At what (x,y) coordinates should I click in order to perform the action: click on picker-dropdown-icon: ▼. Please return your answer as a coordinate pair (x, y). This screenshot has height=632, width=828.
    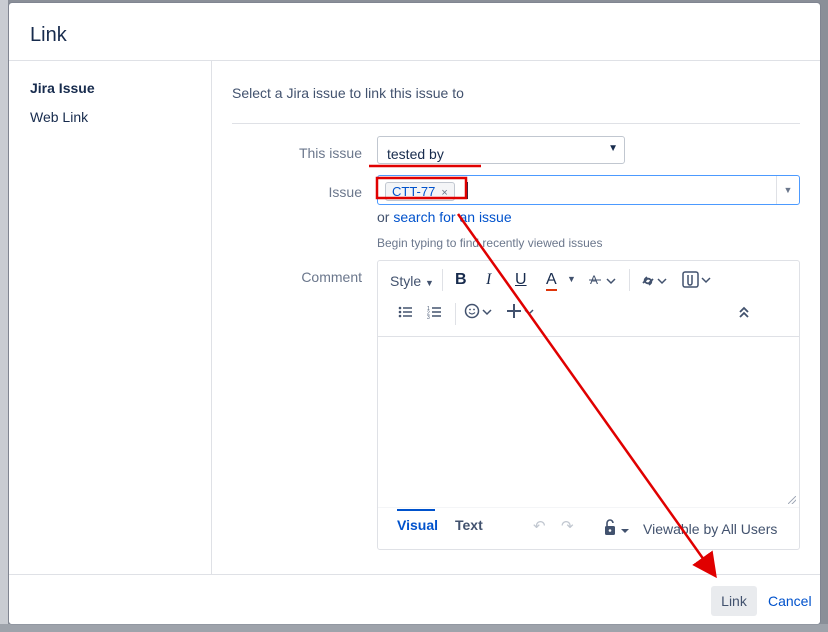
    Looking at the image, I should click on (787, 190).